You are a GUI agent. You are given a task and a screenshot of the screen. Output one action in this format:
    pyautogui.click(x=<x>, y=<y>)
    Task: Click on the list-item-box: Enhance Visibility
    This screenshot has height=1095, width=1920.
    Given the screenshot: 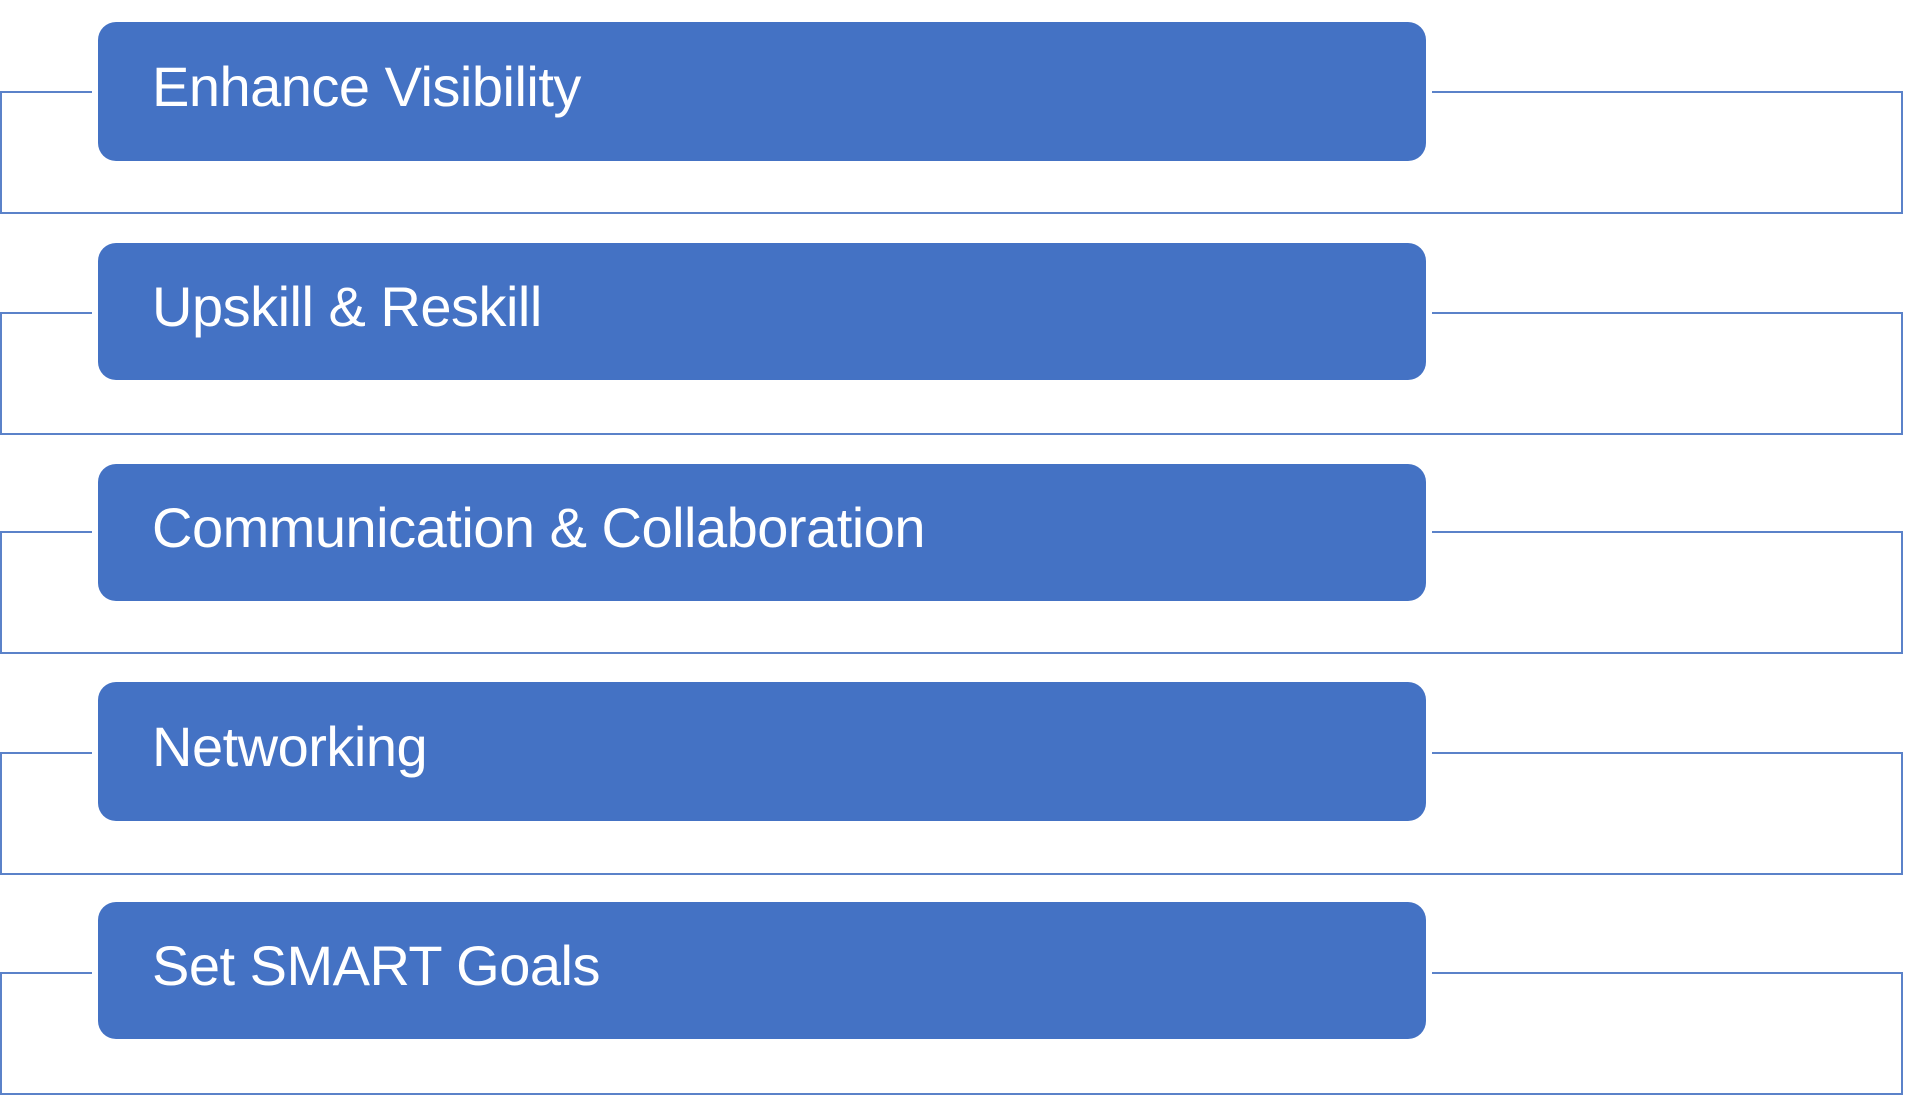 What is the action you would take?
    pyautogui.click(x=762, y=91)
    